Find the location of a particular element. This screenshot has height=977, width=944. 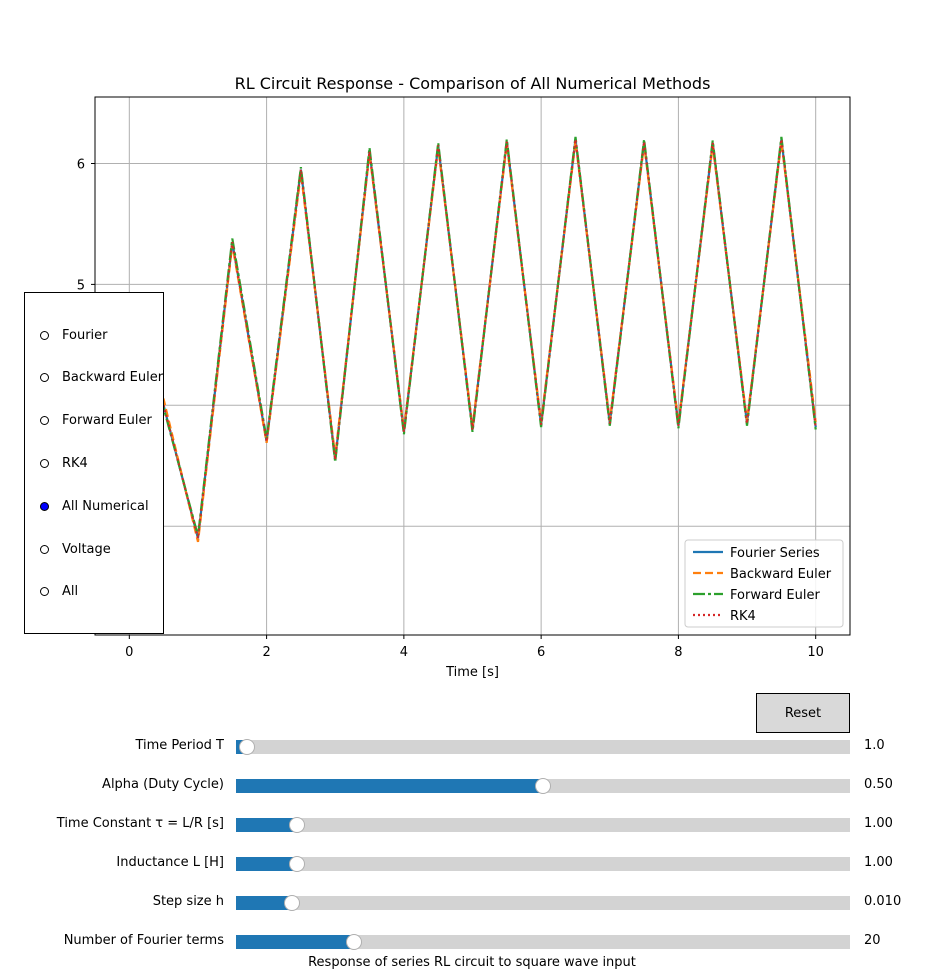

slider-label: Step size h is located at coordinates (188, 901).